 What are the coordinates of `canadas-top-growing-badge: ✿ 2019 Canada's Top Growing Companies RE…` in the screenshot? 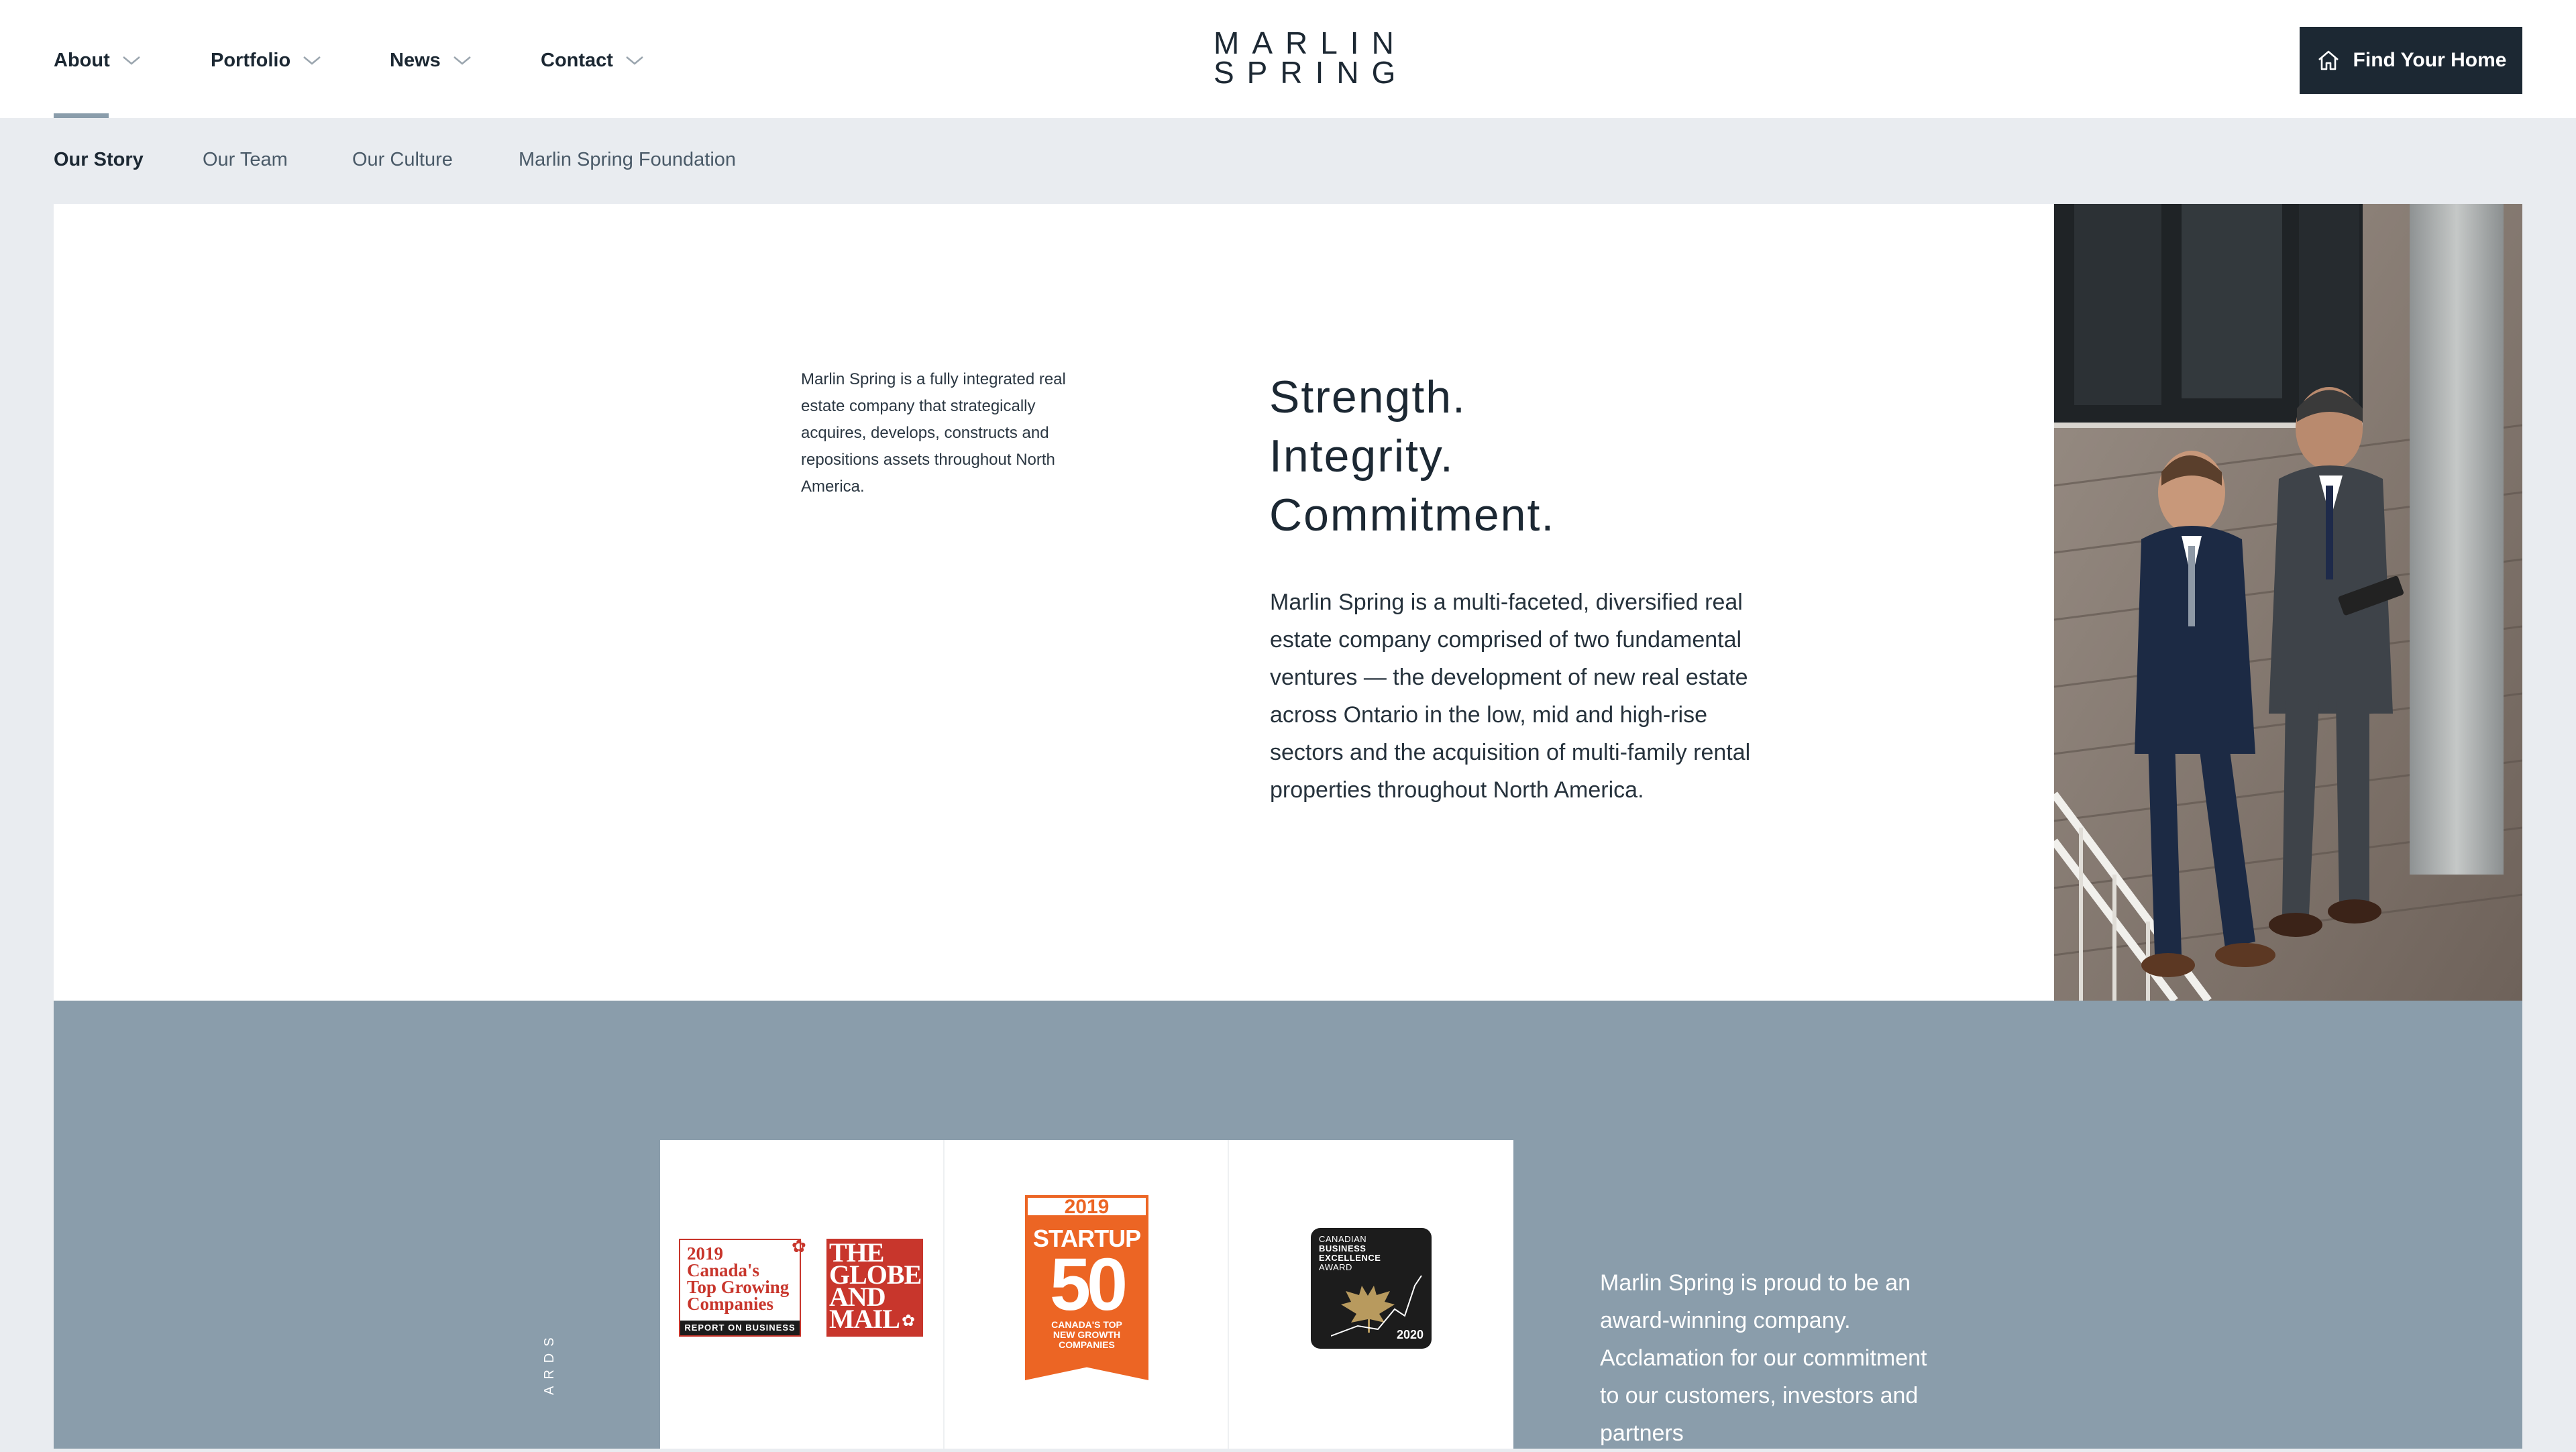 It's located at (742, 1286).